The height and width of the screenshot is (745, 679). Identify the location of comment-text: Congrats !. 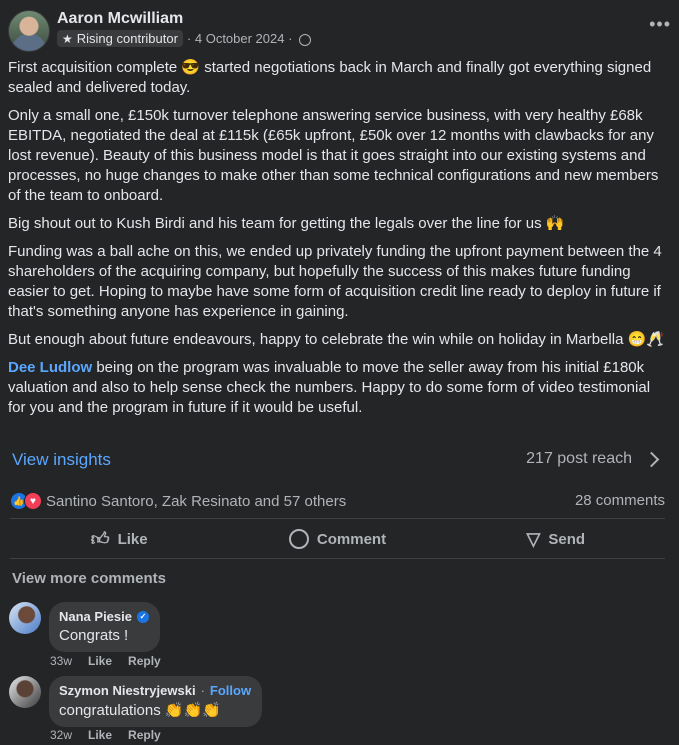
(94, 635).